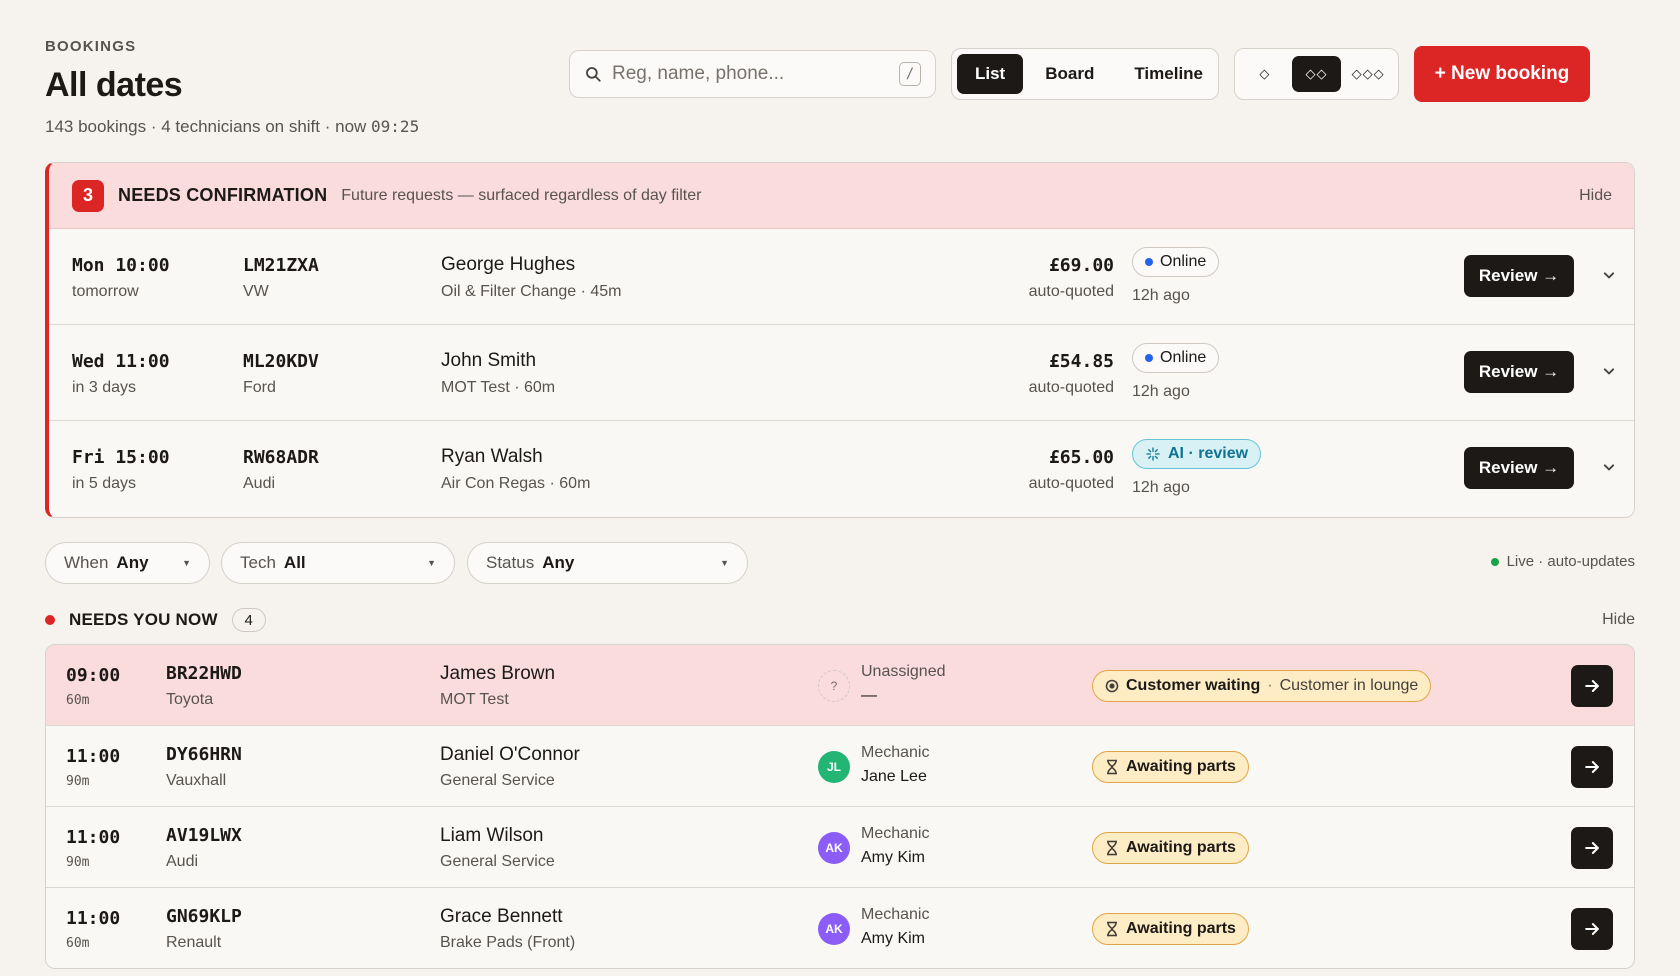 Image resolution: width=1680 pixels, height=976 pixels. What do you see at coordinates (834, 767) in the screenshot?
I see `technician-avatar: JL` at bounding box center [834, 767].